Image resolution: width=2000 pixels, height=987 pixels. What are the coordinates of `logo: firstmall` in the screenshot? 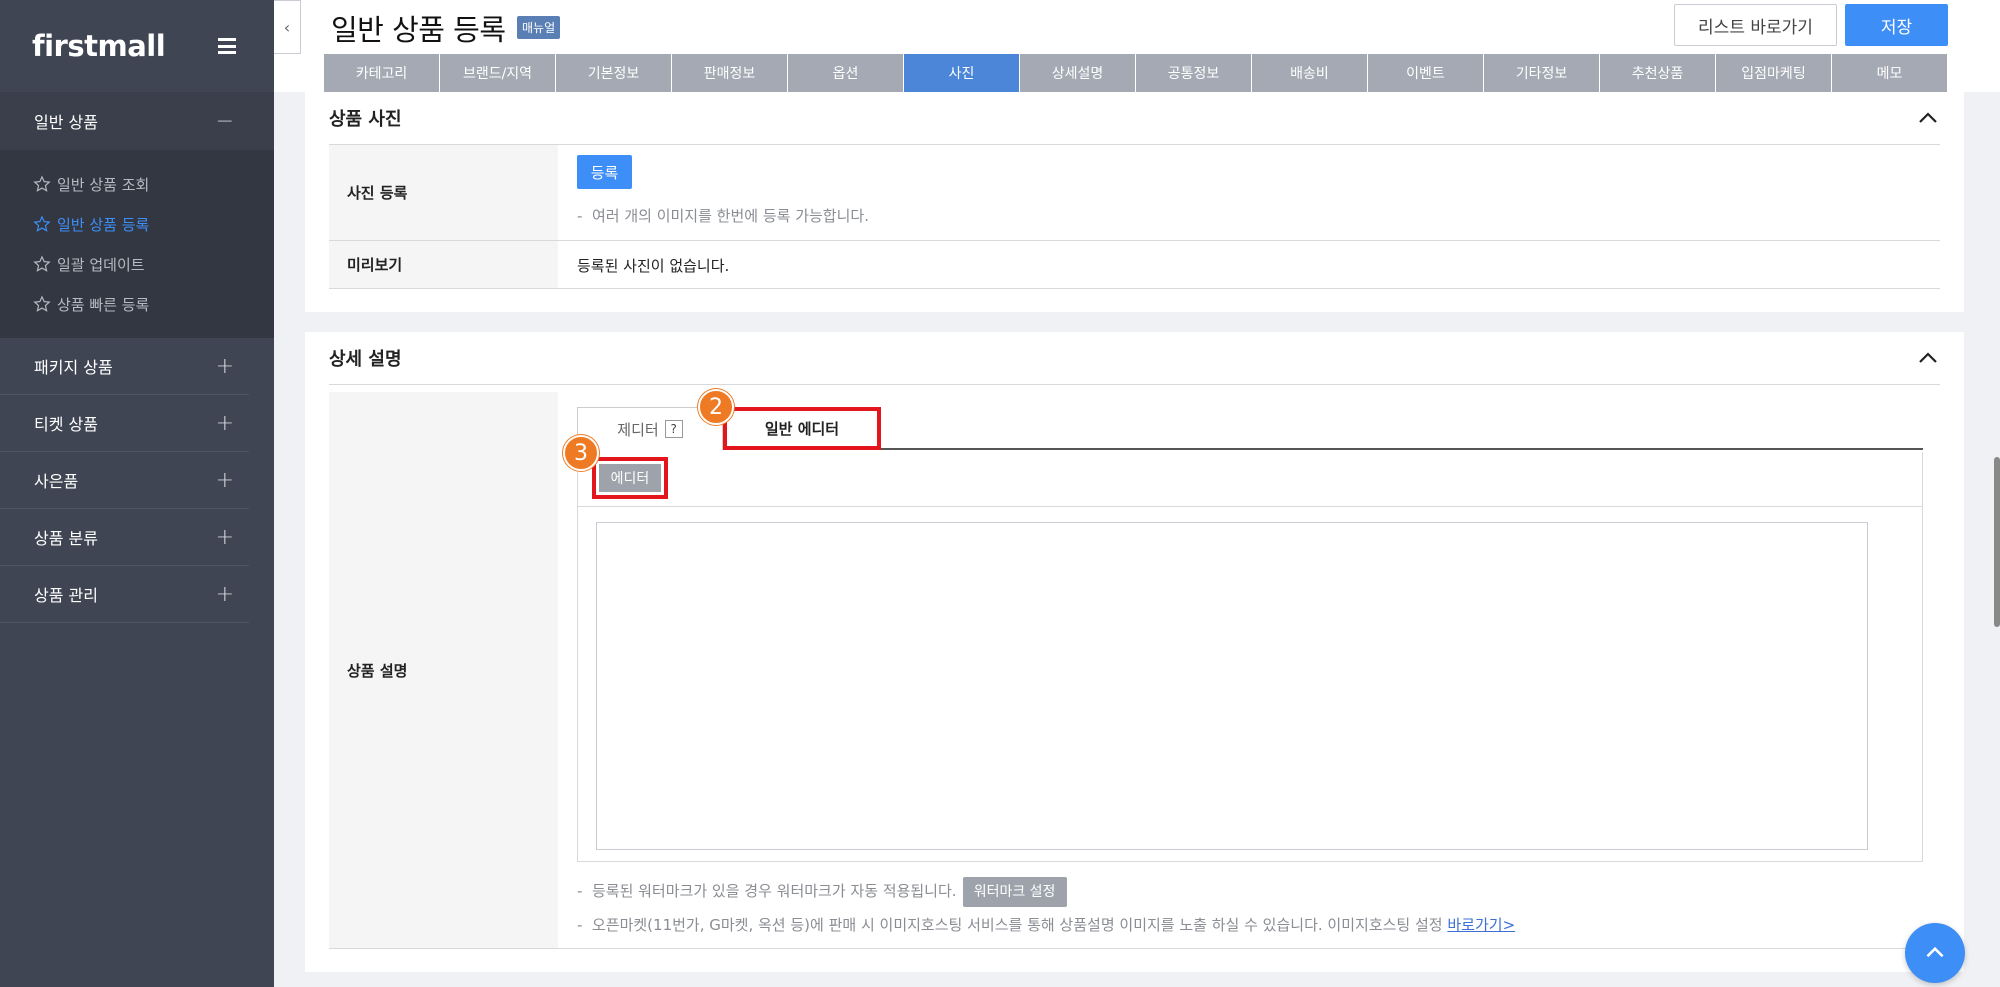 It's located at (99, 46).